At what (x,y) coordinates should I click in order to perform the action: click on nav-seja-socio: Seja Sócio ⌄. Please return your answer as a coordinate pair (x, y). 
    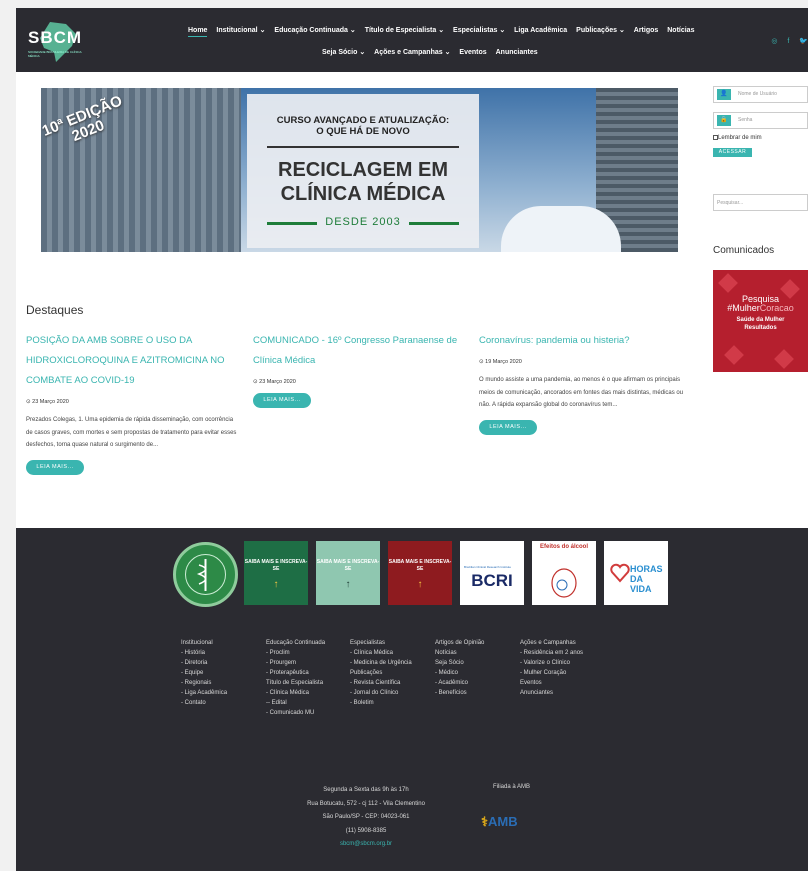
    Looking at the image, I should click on (343, 52).